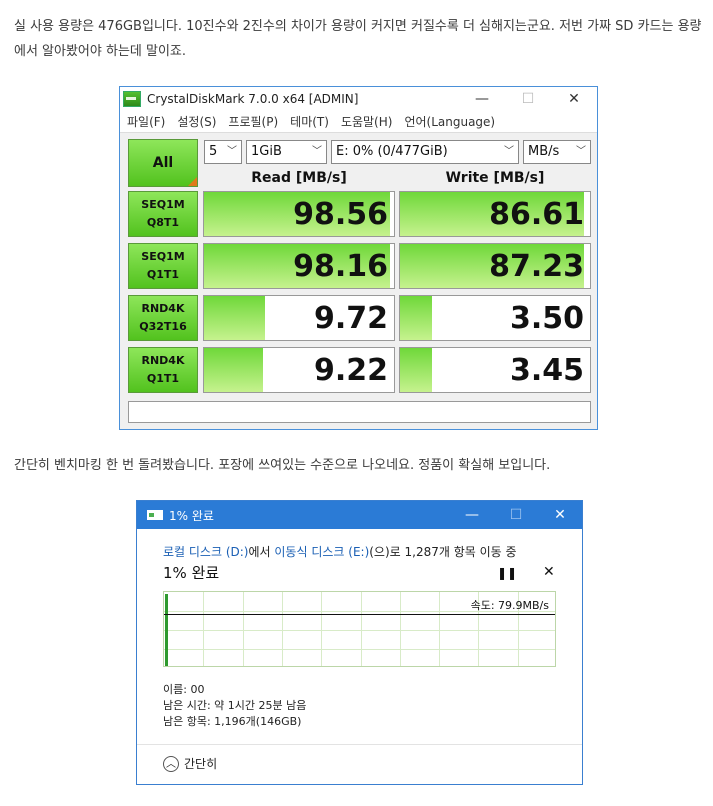 The height and width of the screenshot is (806, 713). What do you see at coordinates (309, 121) in the screenshot?
I see `menu-theme: 테마(T)` at bounding box center [309, 121].